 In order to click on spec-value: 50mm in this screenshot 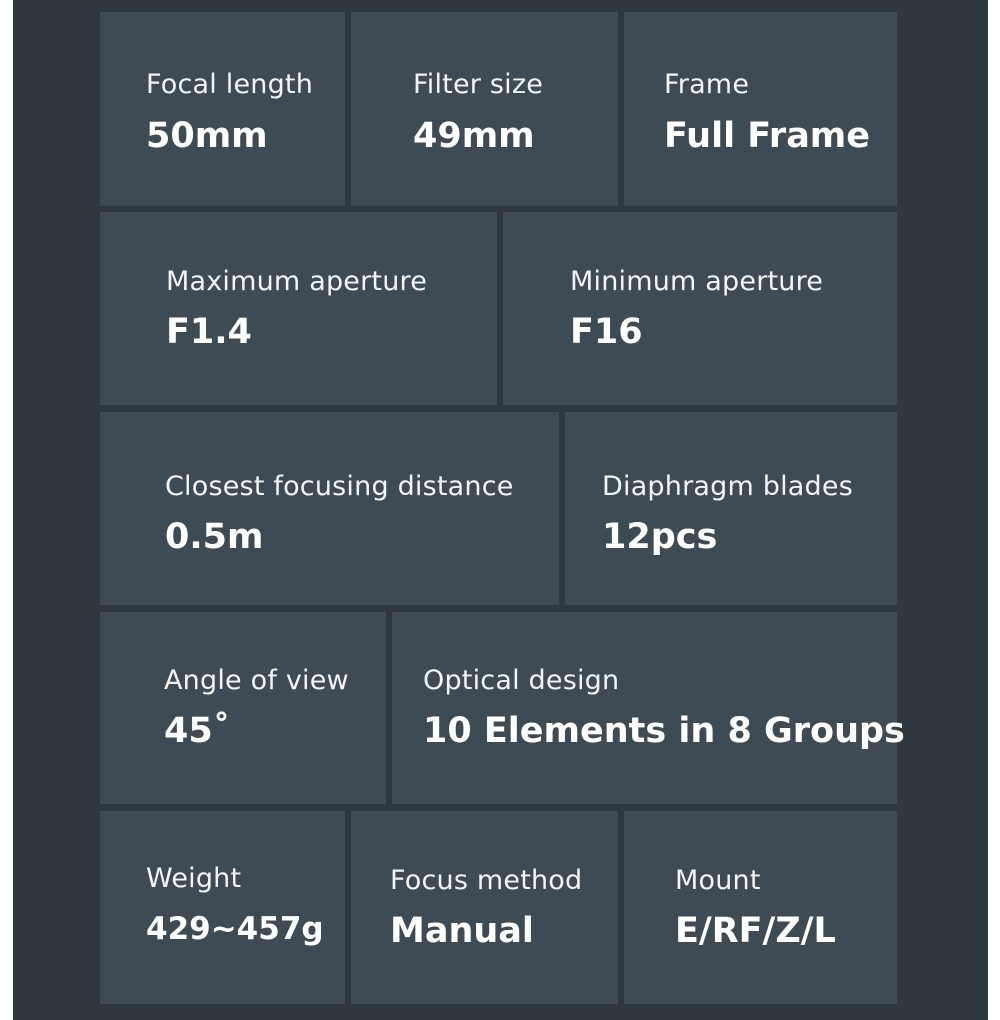, I will do `click(207, 136)`.